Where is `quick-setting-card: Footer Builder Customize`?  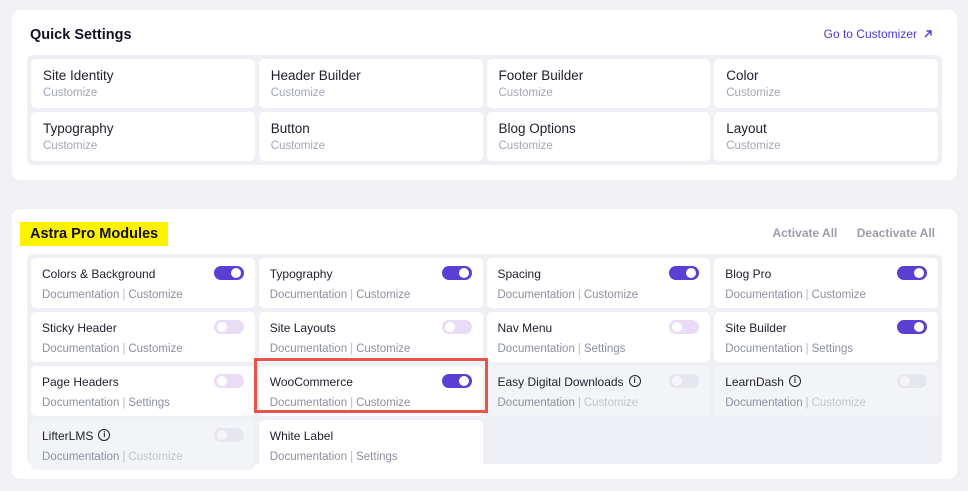
quick-setting-card: Footer Builder Customize is located at coordinates (598, 83).